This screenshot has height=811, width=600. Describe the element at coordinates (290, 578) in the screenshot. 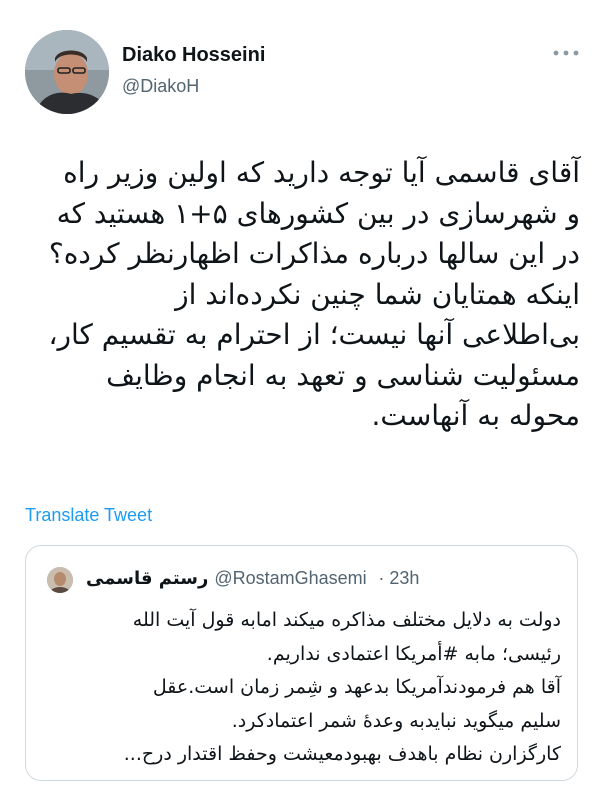

I see `quoted-author-handle: @RostamGhasemi` at that location.